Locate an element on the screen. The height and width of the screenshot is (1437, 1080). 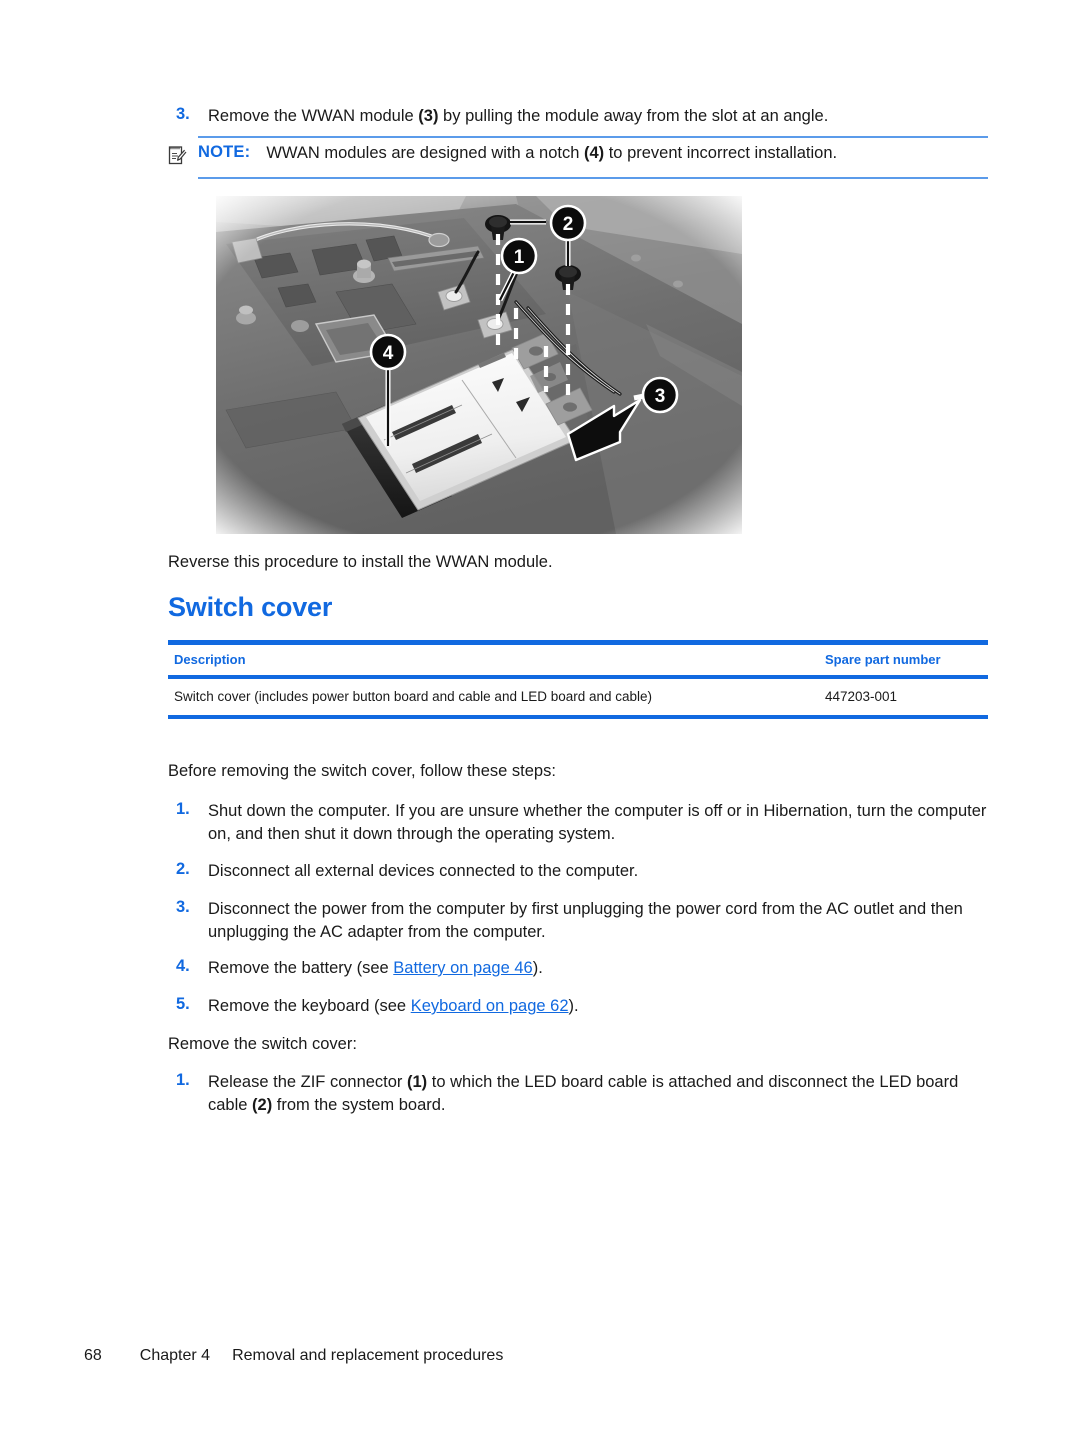
note-text-before: WWAN modules are designed with a notch is located at coordinates (425, 153).